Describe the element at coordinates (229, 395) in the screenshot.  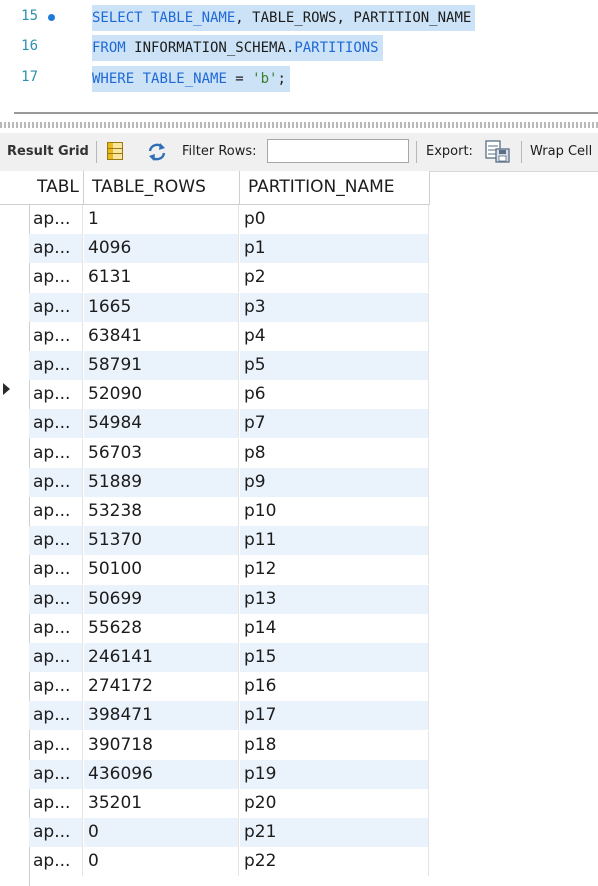
I see `table-row: ap... 52090 p6` at that location.